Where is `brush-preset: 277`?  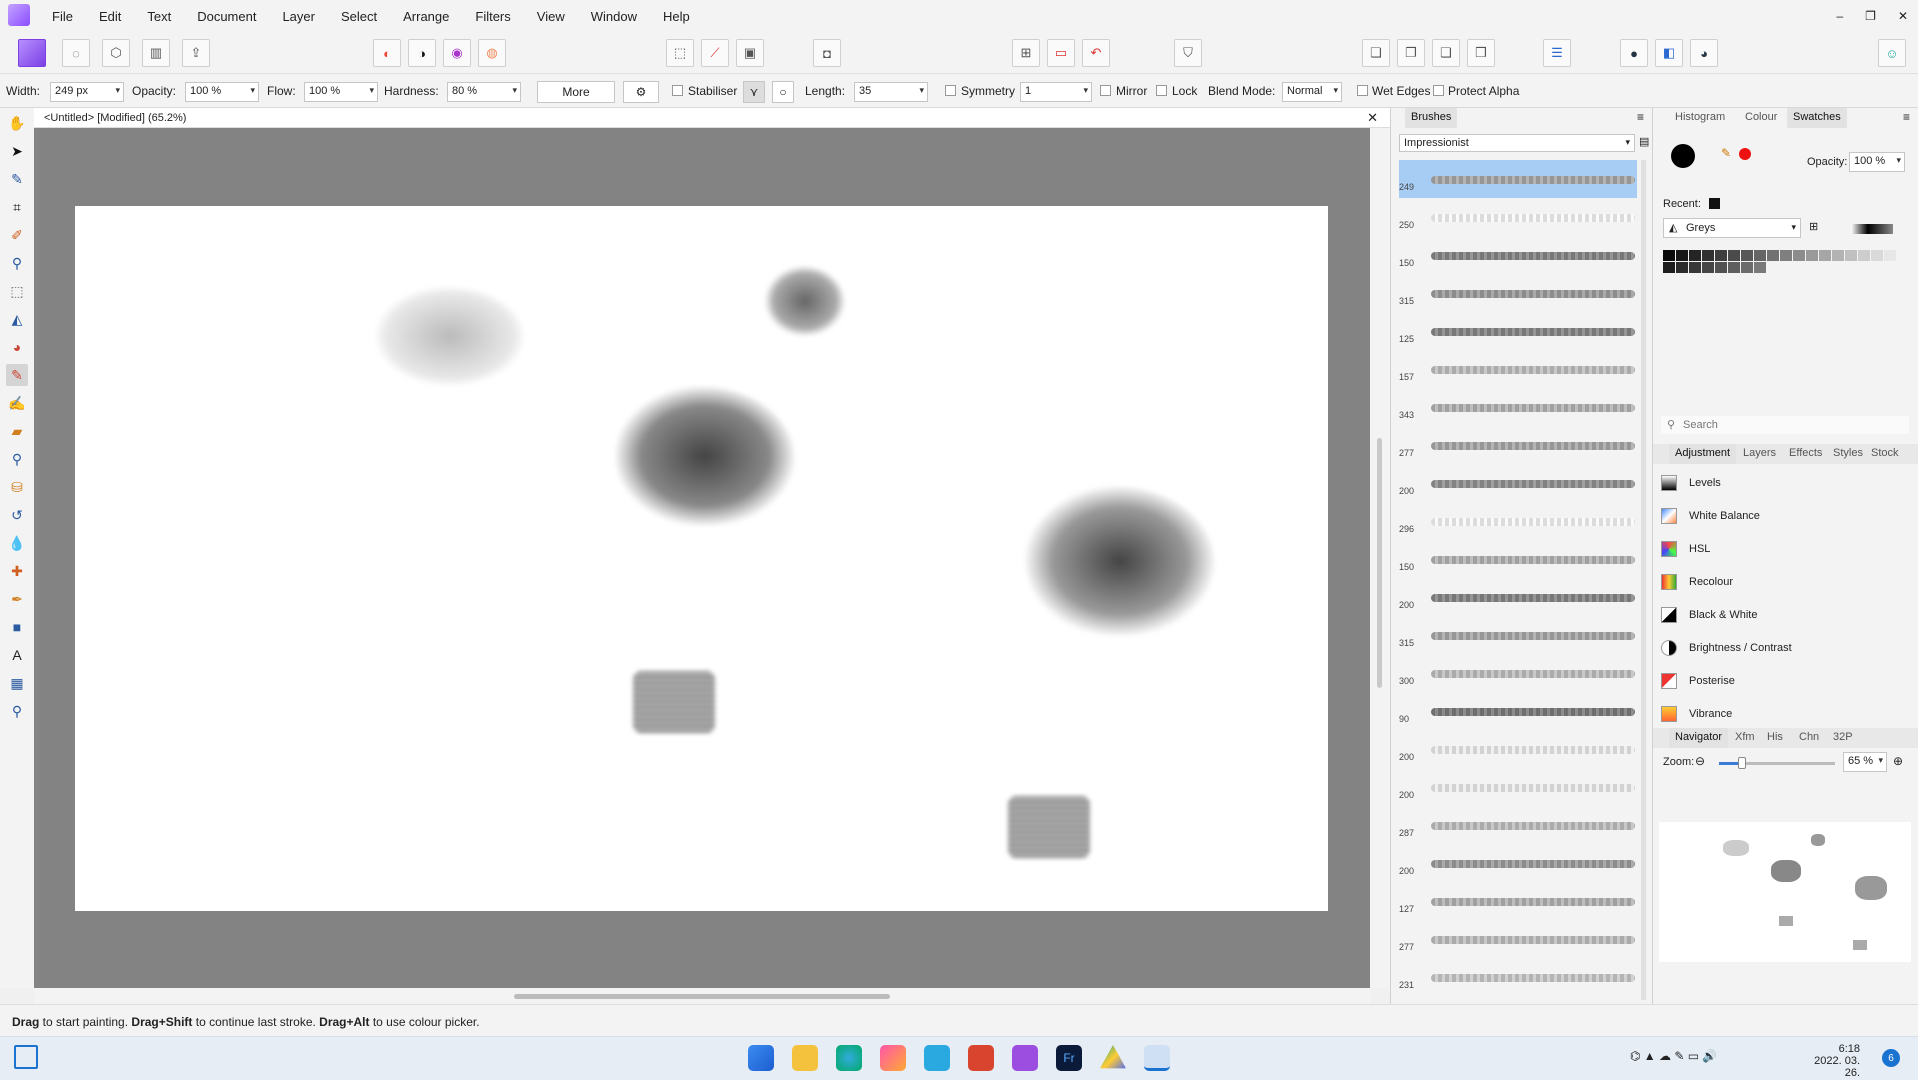
brush-preset: 277 is located at coordinates (1518, 939).